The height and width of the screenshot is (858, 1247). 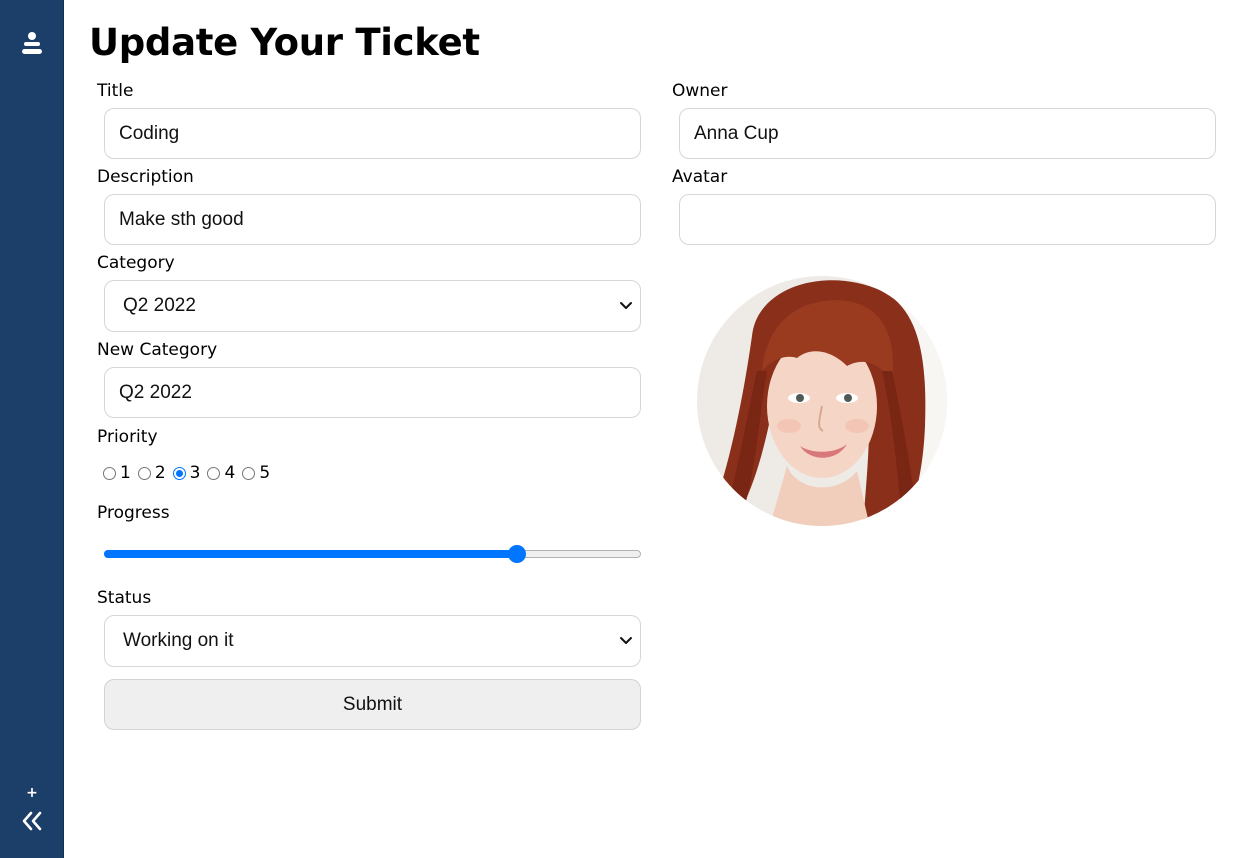 What do you see at coordinates (136, 263) in the screenshot?
I see `category-label: Category` at bounding box center [136, 263].